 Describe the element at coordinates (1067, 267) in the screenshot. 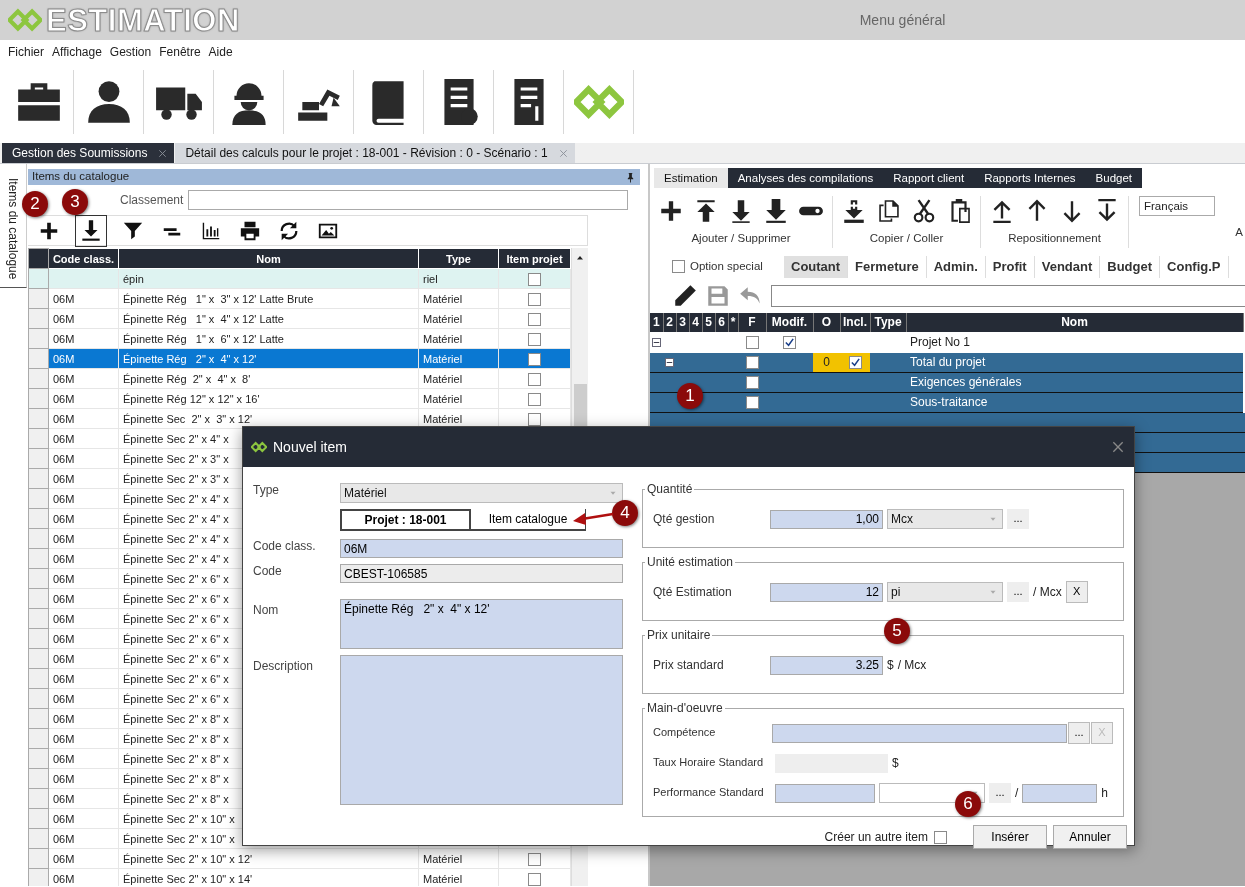

I see `view-tab: Vendant` at that location.